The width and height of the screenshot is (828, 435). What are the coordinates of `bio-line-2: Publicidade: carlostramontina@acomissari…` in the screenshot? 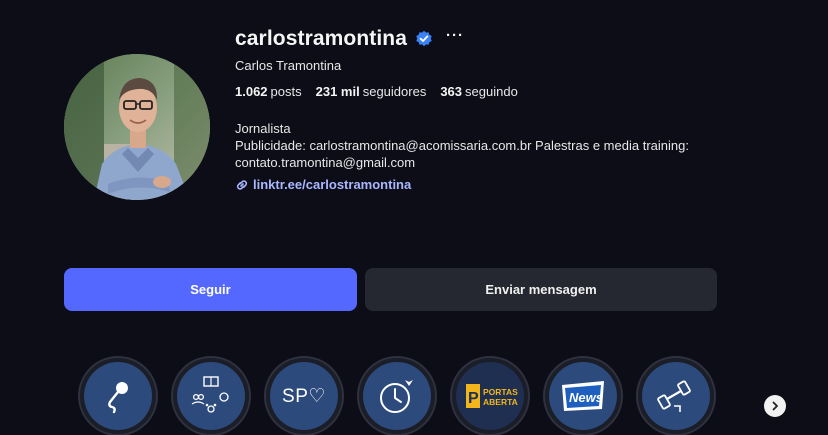 It's located at (462, 145).